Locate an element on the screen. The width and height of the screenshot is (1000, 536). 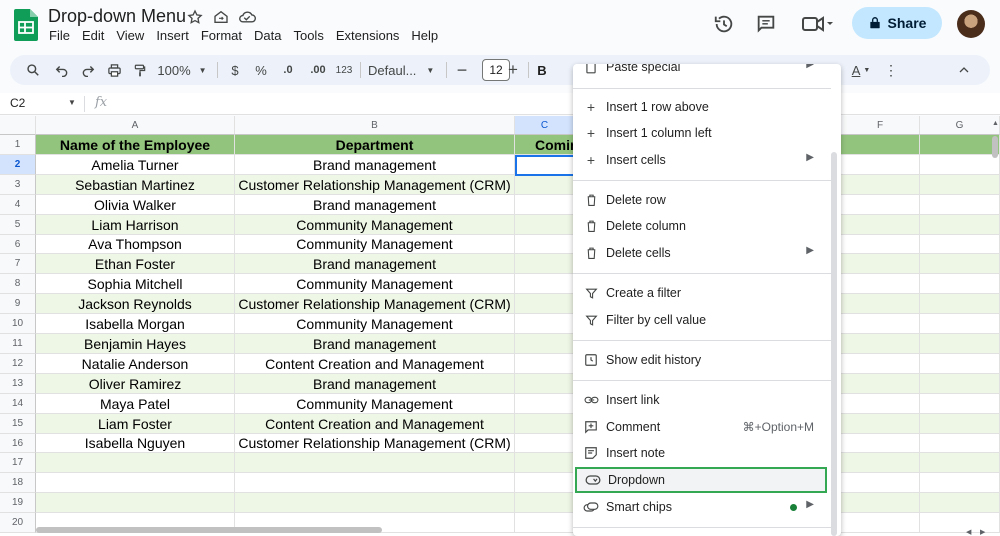
cell-employee-name: Amelia Turner is located at coordinates (135, 165).